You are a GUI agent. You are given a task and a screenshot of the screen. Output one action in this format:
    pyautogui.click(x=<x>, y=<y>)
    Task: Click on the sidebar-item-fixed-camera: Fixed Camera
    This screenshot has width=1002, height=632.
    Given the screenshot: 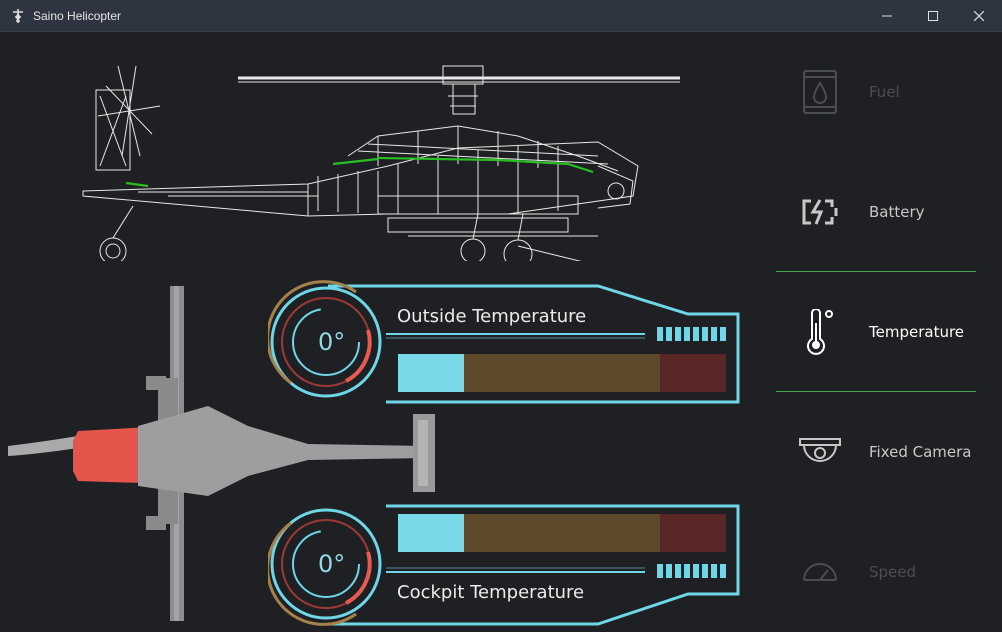 What is the action you would take?
    pyautogui.click(x=876, y=452)
    